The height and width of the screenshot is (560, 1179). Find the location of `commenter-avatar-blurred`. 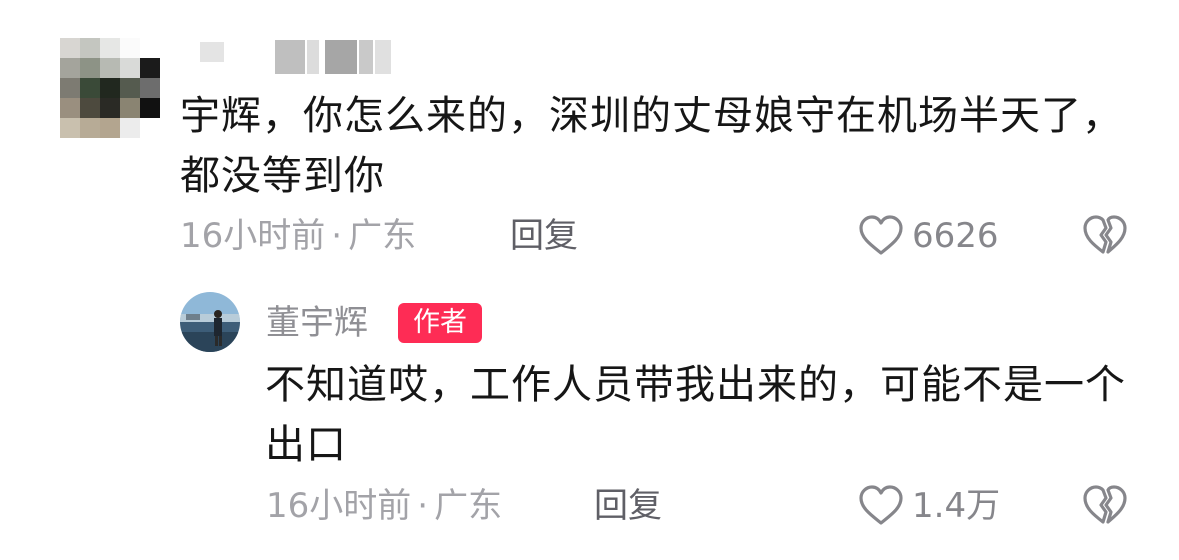

commenter-avatar-blurred is located at coordinates (110, 88).